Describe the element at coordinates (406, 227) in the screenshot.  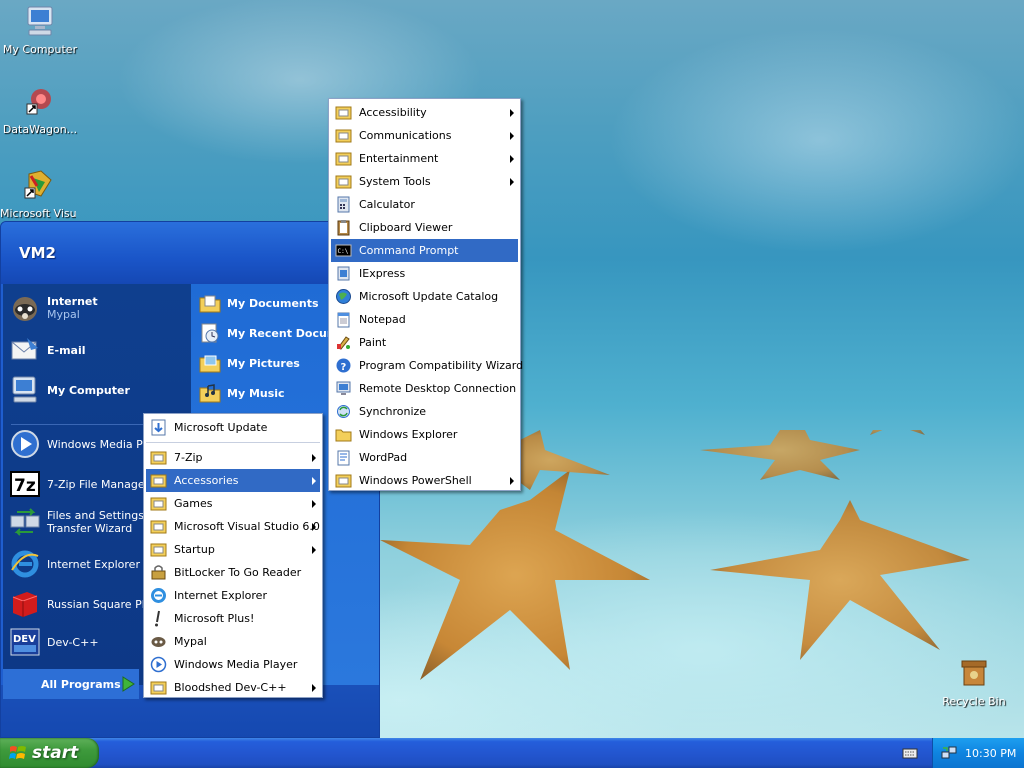
I see `menu-item-label: Clipboard Viewer` at that location.